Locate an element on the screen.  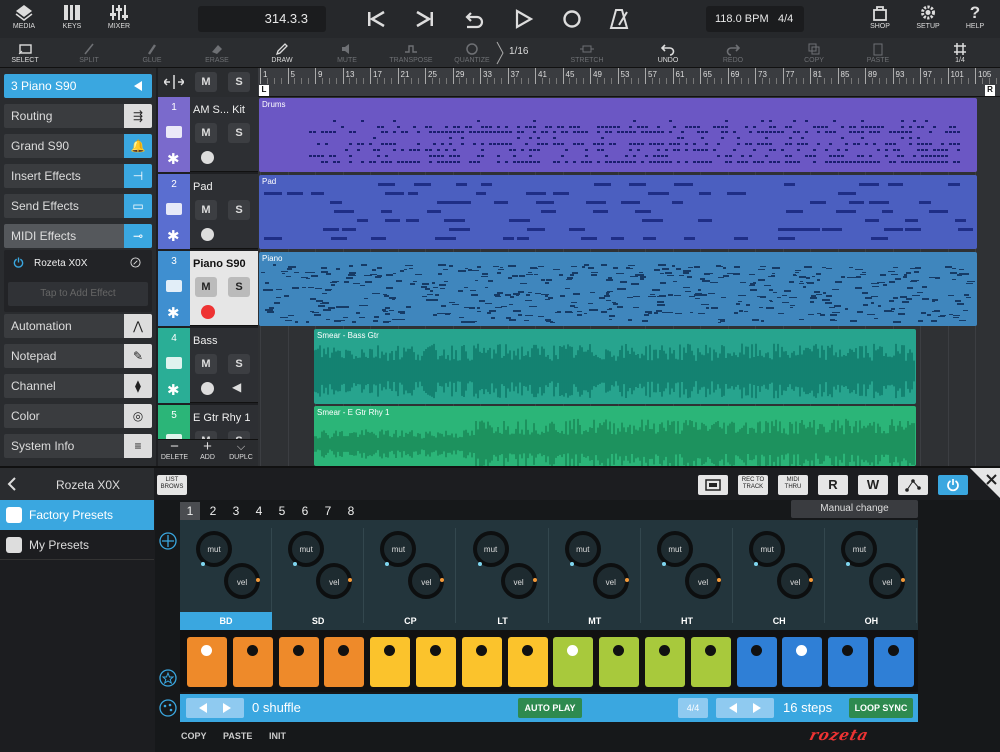
guitar-audio-region: Smear - E Gtr Rhy 1 is located at coordinates (615, 436).